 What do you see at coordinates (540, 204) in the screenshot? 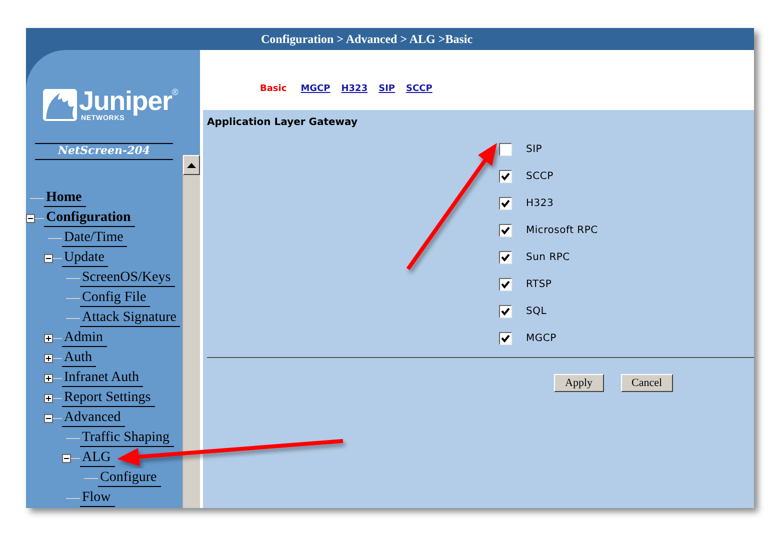
I see `option-label: H323` at bounding box center [540, 204].